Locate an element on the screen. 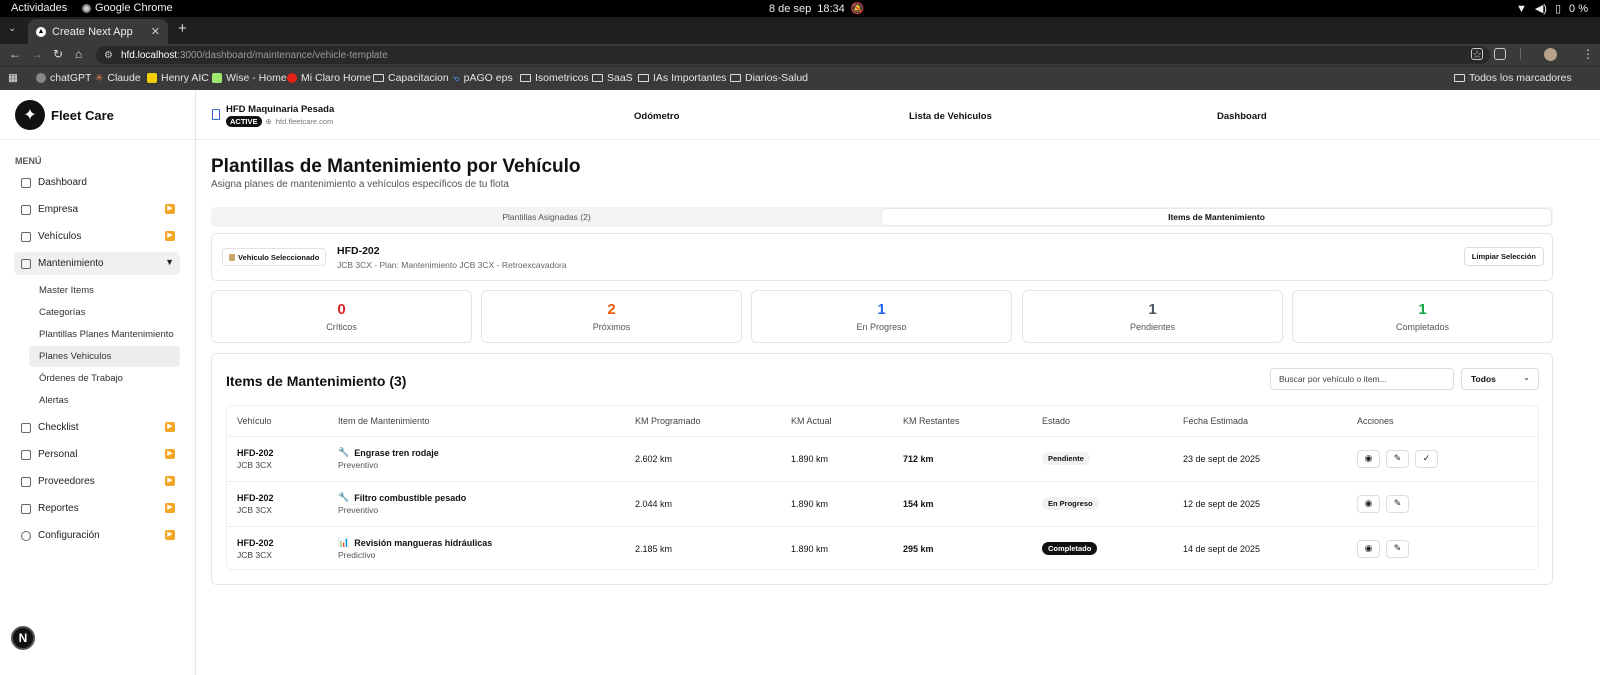 The width and height of the screenshot is (1600, 675). chevron-down-icon: ⌄ is located at coordinates (1526, 377).